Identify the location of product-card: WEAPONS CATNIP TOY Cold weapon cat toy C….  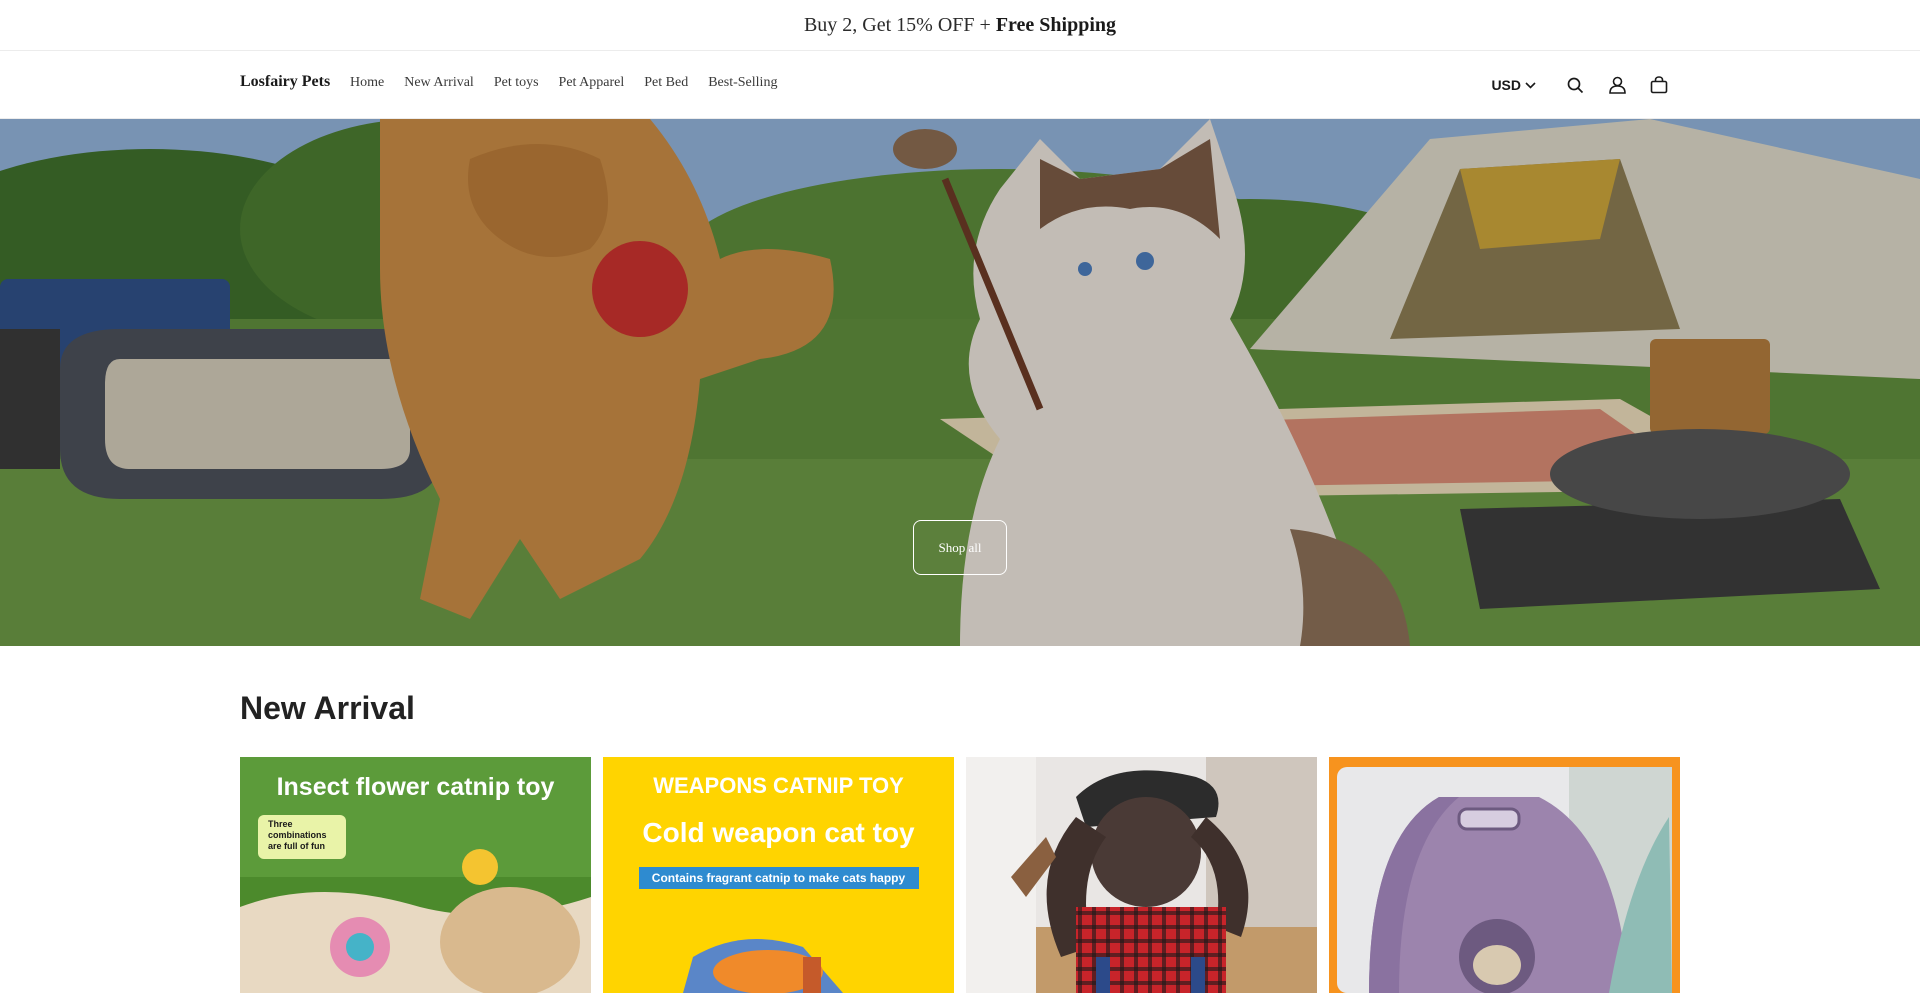
(778, 875).